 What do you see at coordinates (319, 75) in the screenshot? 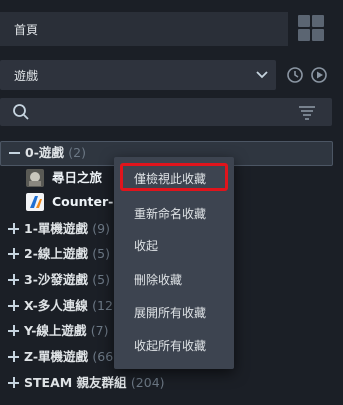
I see `play-circle-icon` at bounding box center [319, 75].